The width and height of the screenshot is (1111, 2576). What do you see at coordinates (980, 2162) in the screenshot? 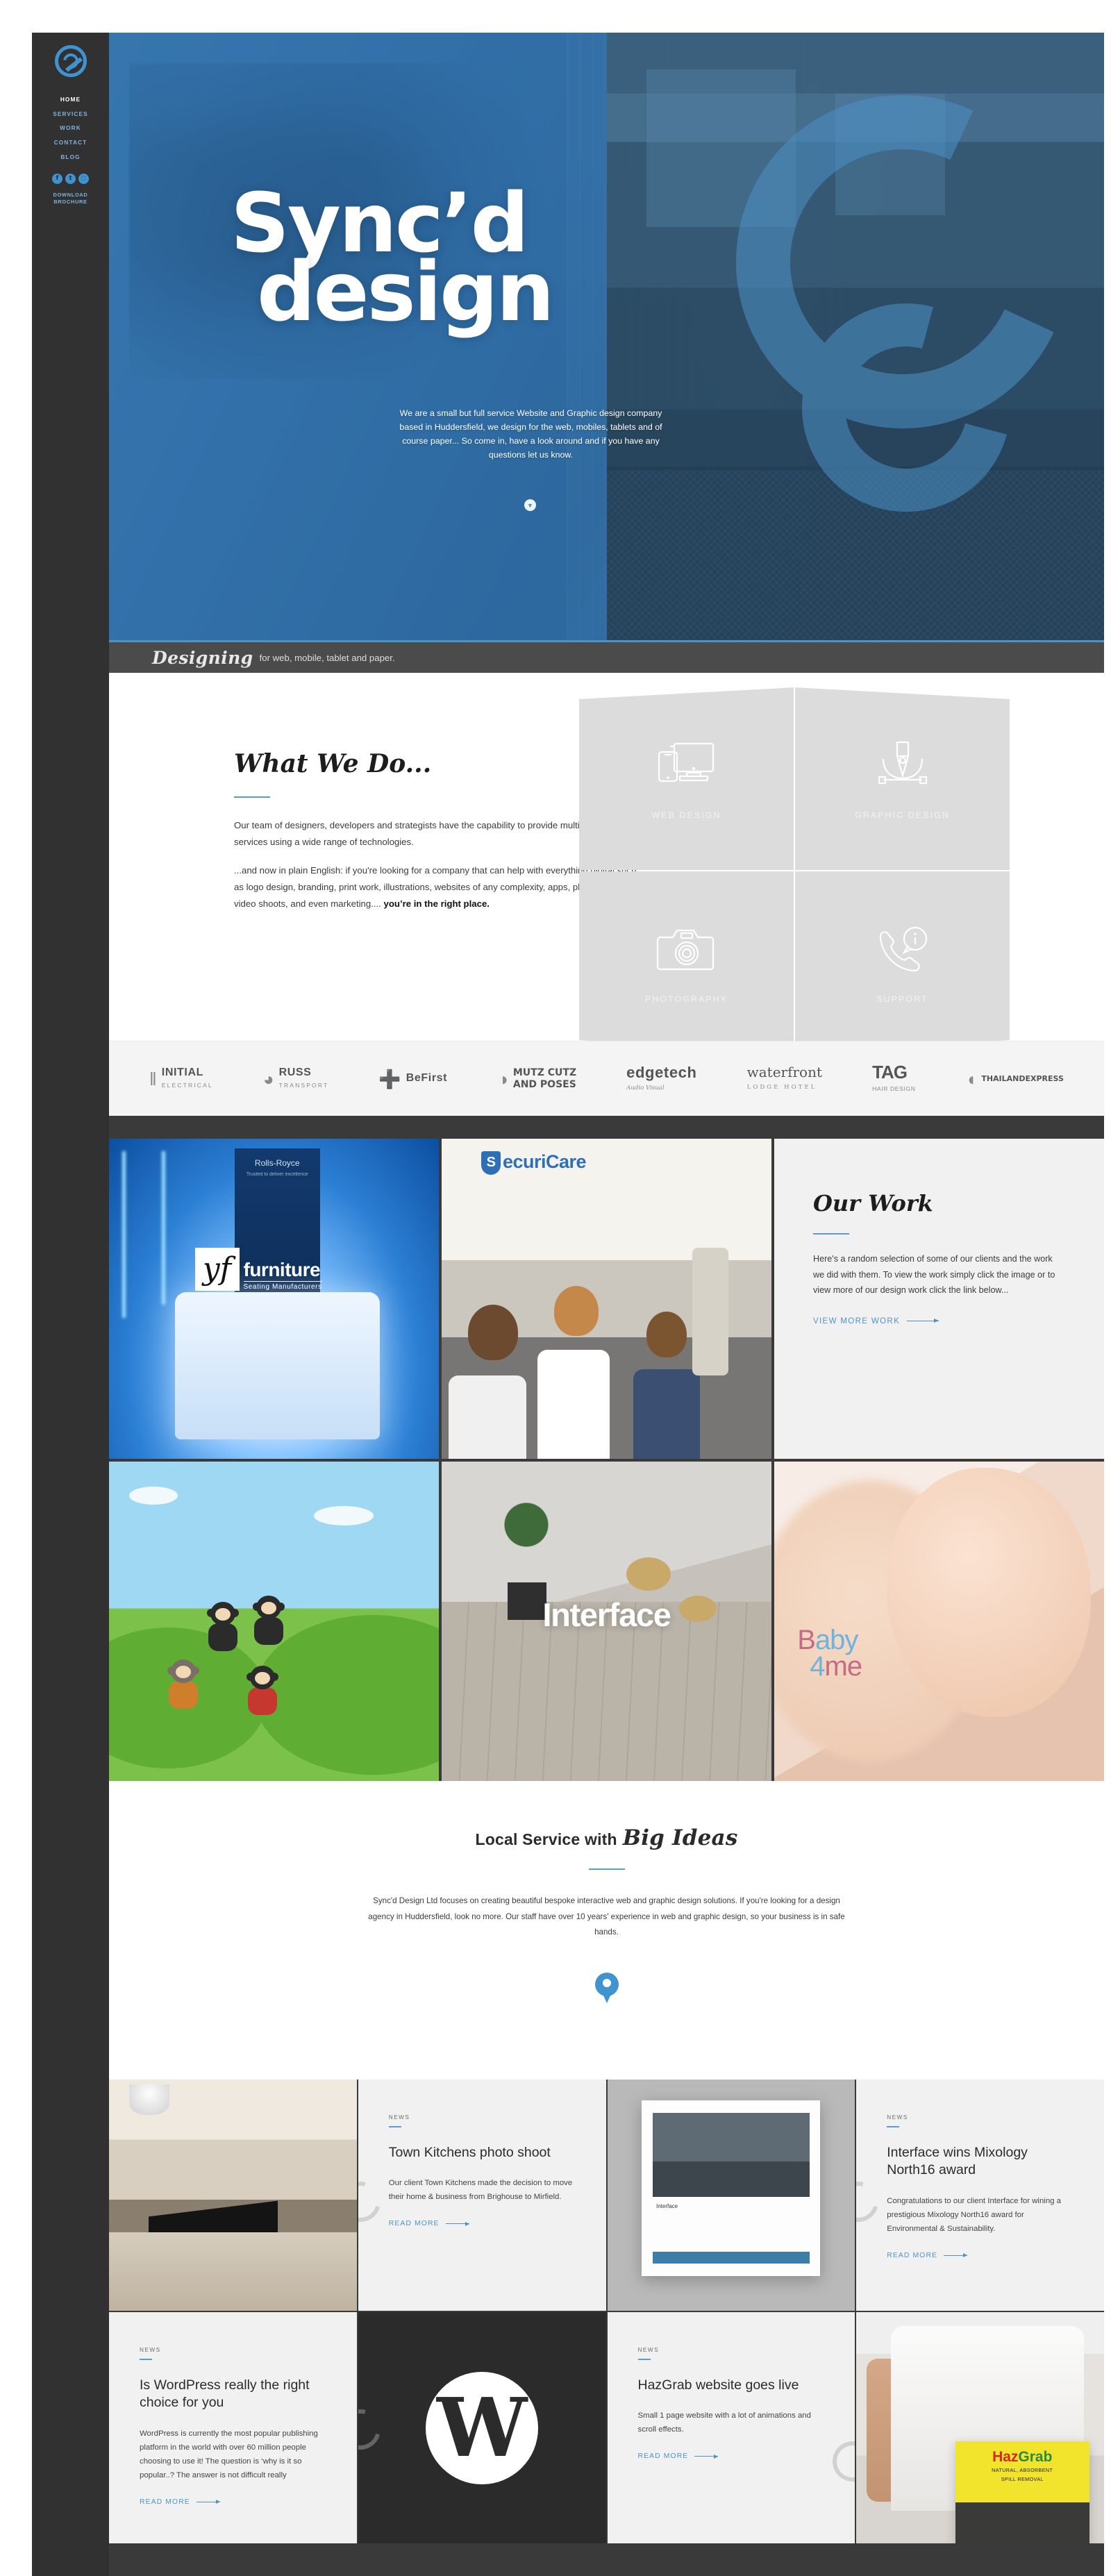
I see `news-title: Interface wins Mixology North16 award` at bounding box center [980, 2162].